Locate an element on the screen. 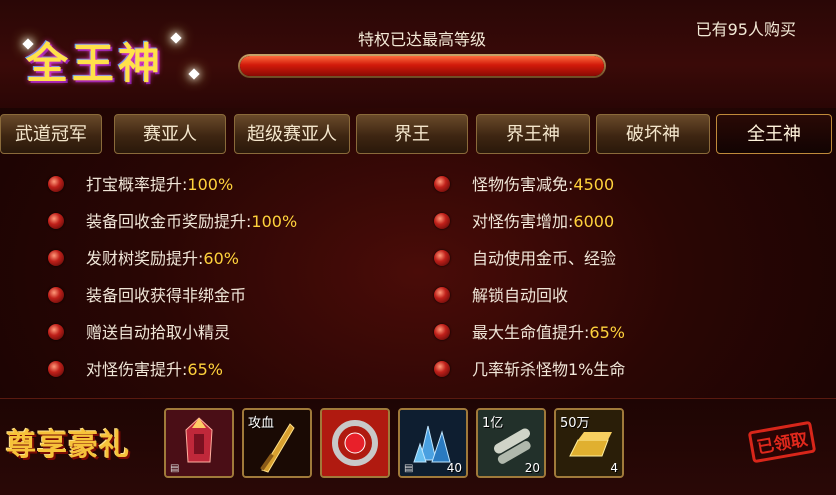 The width and height of the screenshot is (836, 495). list-item: 赠送自动拾取小精灵 is located at coordinates (200, 332).